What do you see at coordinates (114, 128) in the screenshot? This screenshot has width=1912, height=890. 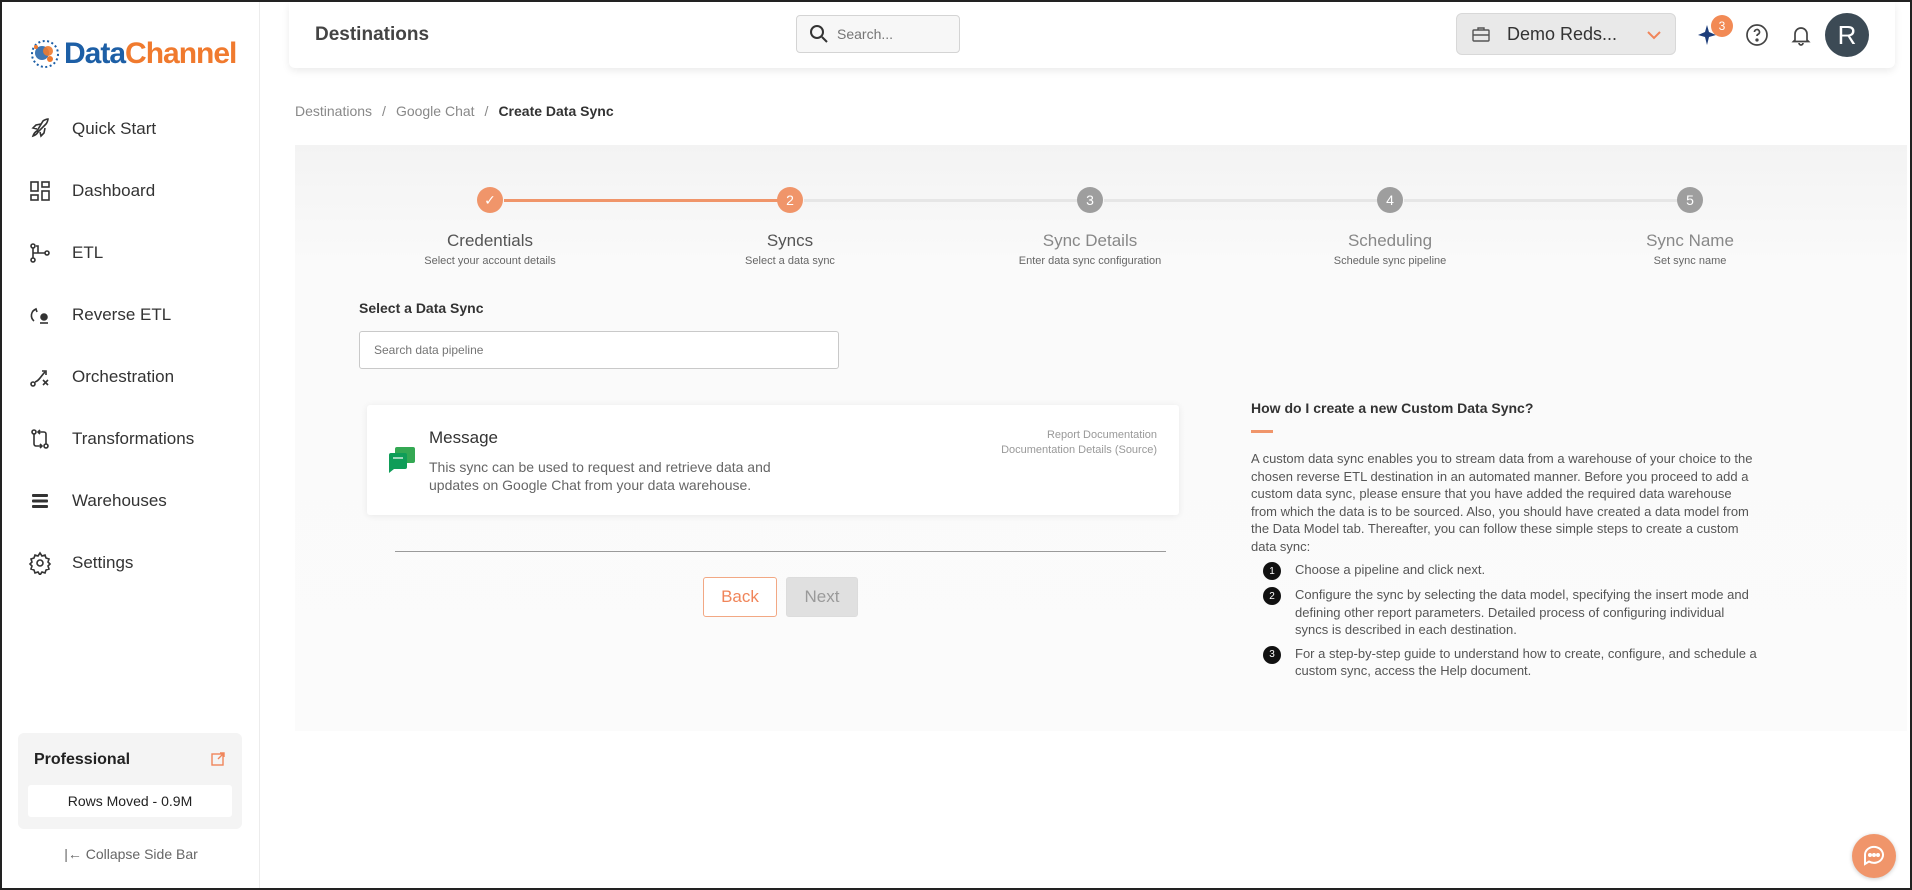 I see `sidebar-item-label: Quick Start` at bounding box center [114, 128].